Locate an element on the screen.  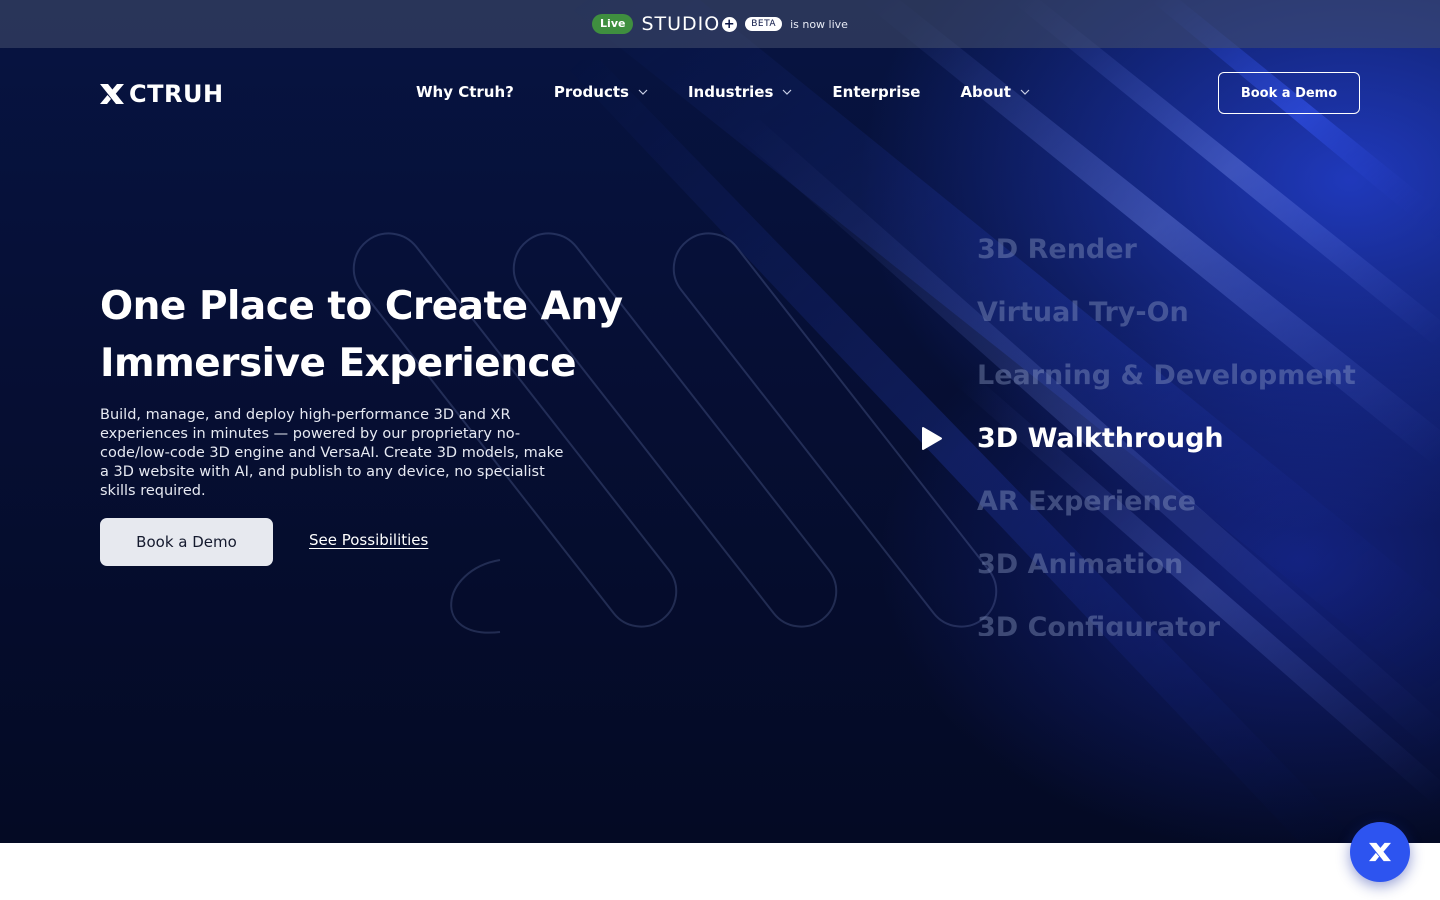
feature-item-learning-development: Learning & Development is located at coordinates (1187, 375).